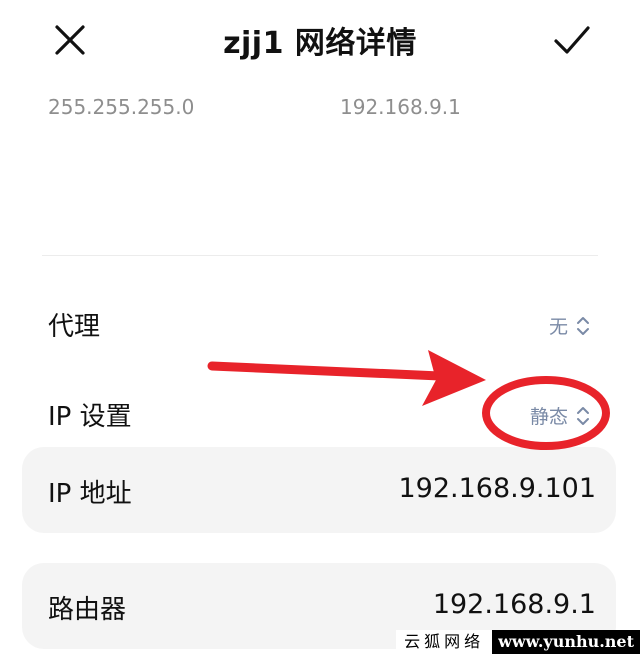  Describe the element at coordinates (87, 610) in the screenshot. I see `router-label: 路由器` at that location.